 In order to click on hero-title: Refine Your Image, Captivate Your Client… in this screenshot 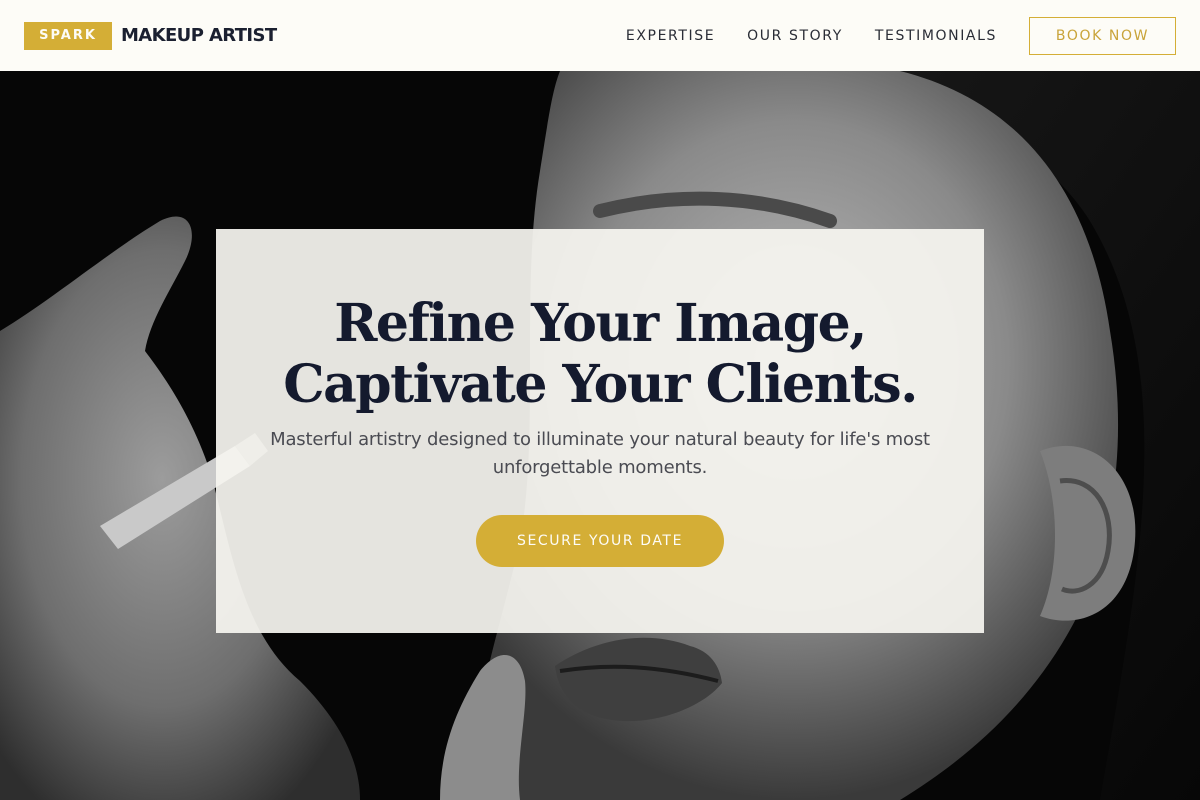, I will do `click(600, 354)`.